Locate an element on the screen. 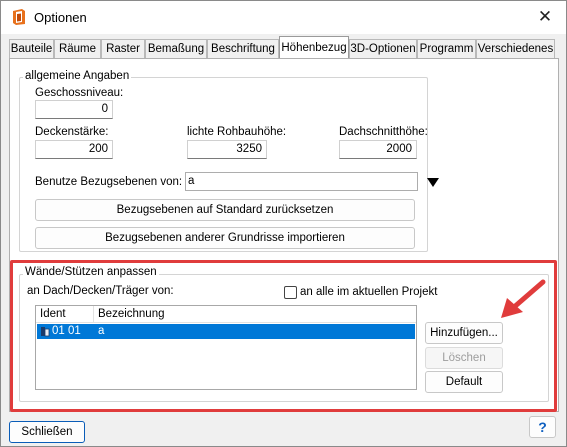 This screenshot has height=447, width=567. red-arrow-annotation is located at coordinates (523, 298).